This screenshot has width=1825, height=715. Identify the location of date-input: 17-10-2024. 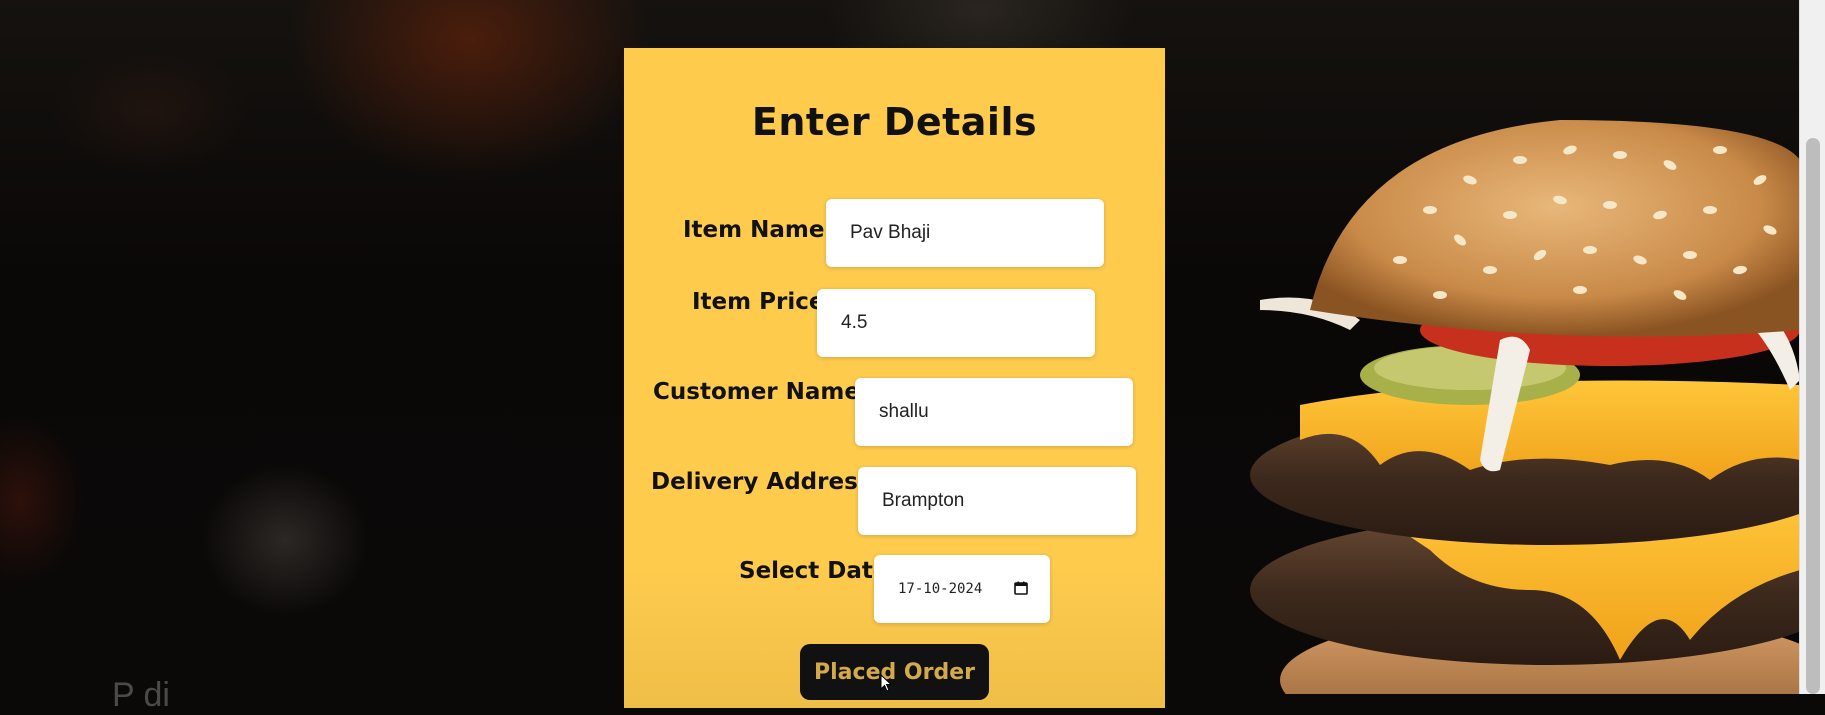
(962, 589).